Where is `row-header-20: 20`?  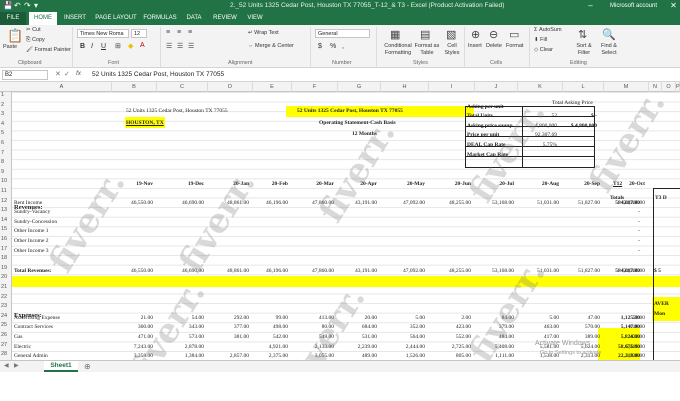 row-header-20: 20 is located at coordinates (6, 277).